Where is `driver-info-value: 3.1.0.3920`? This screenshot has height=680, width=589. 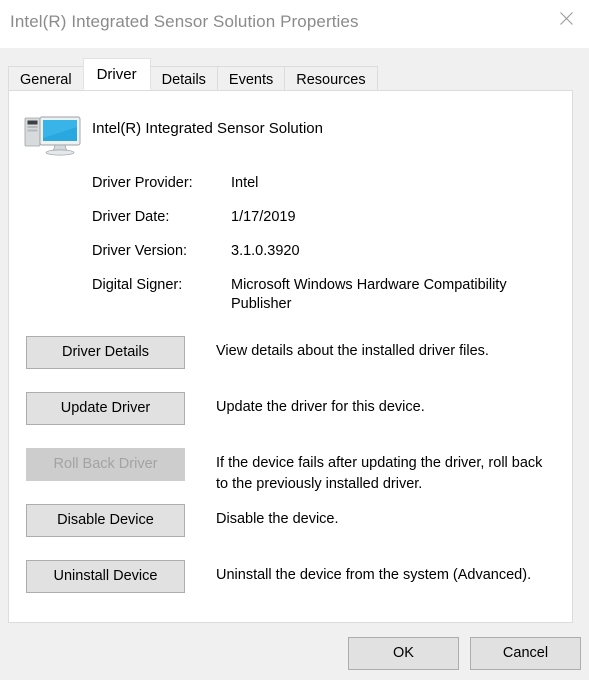 driver-info-value: 3.1.0.3920 is located at coordinates (265, 251).